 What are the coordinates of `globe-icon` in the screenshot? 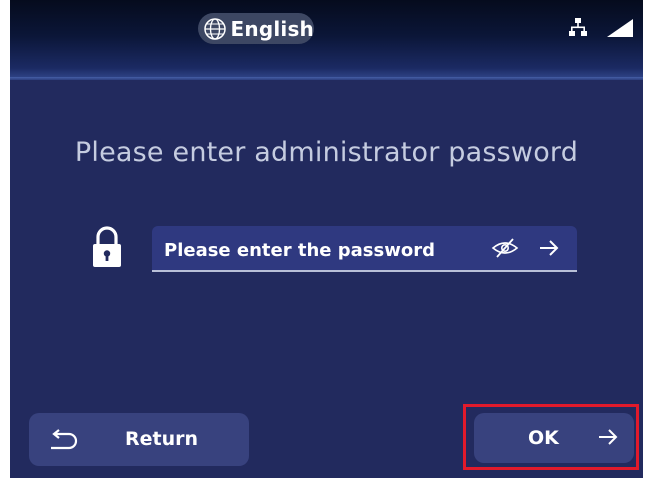 It's located at (215, 29).